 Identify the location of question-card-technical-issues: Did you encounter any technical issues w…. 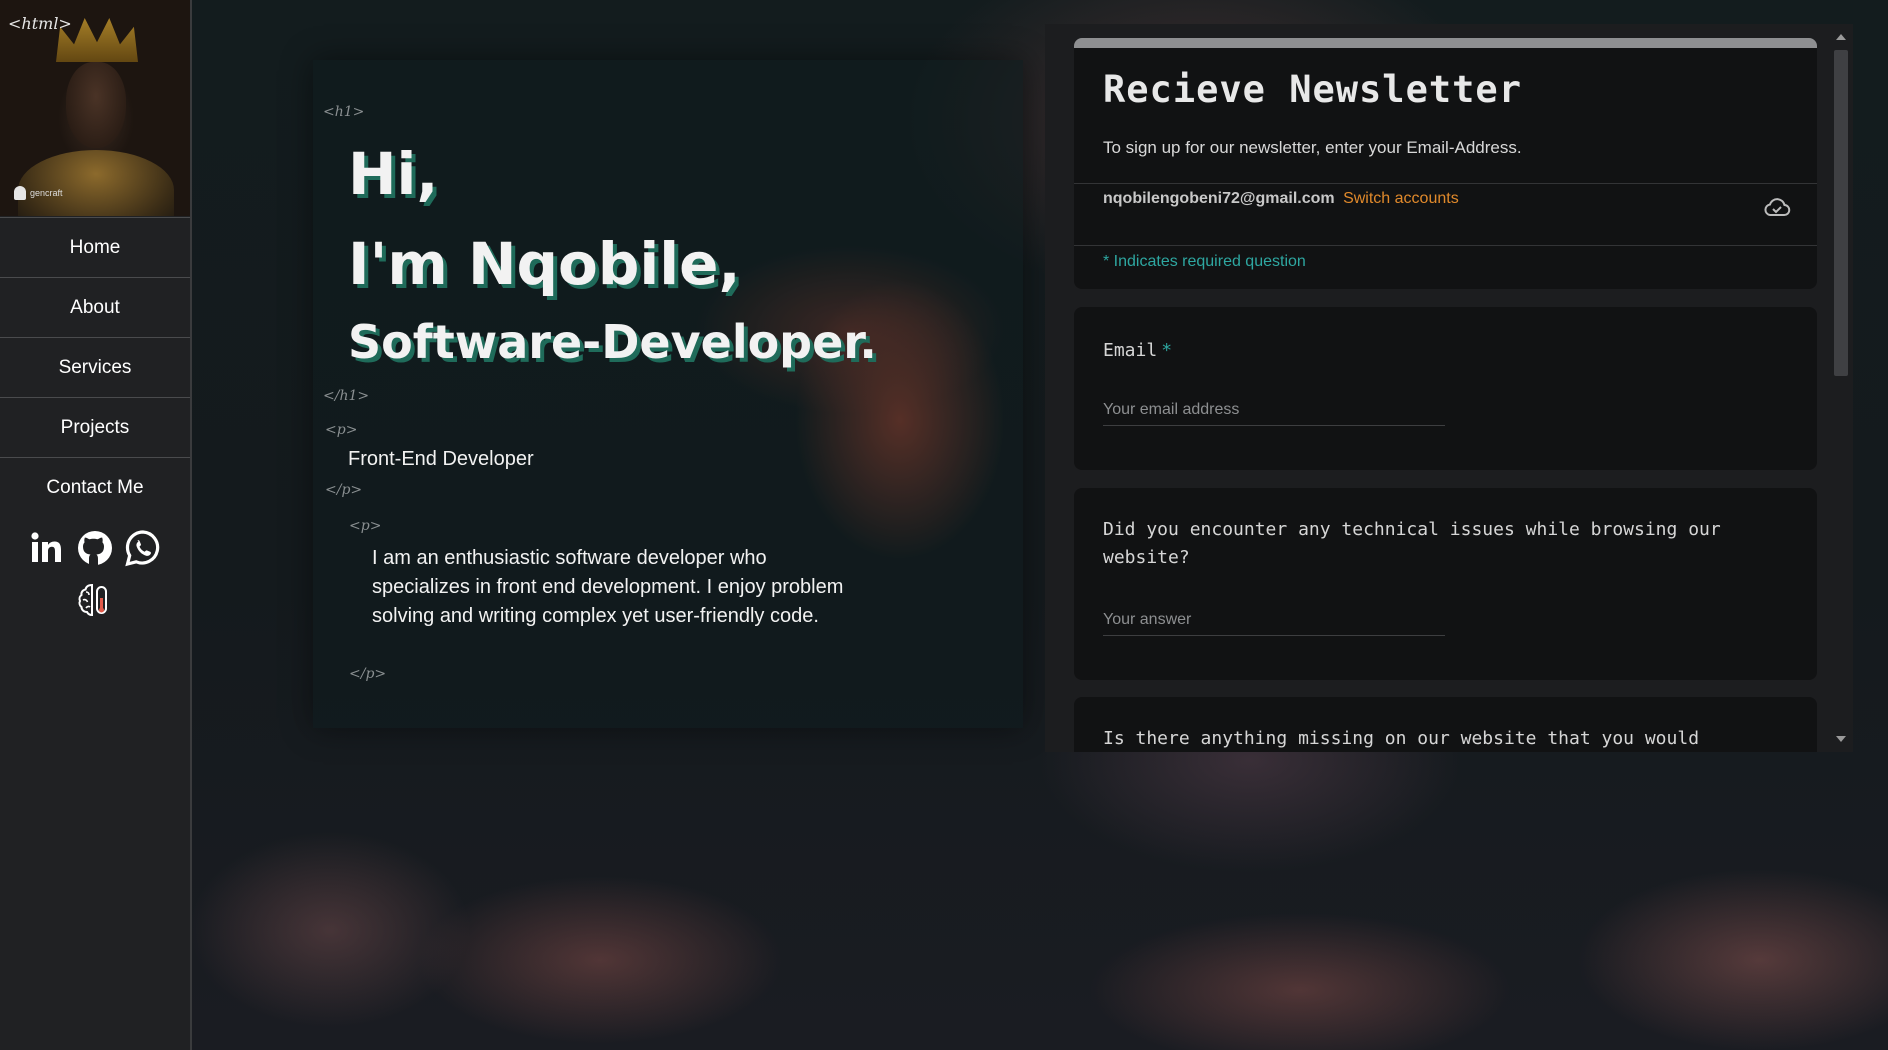
(1445, 584).